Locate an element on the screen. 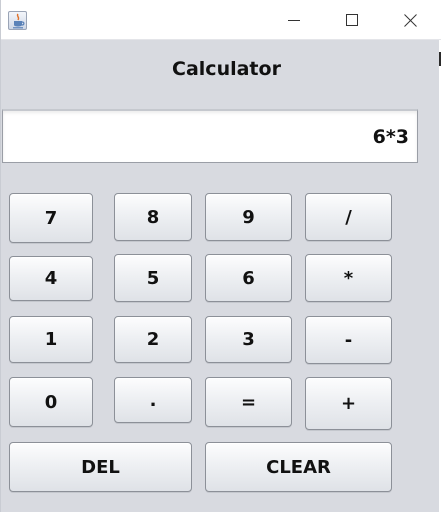 The width and height of the screenshot is (441, 512). key-add: + is located at coordinates (348, 403).